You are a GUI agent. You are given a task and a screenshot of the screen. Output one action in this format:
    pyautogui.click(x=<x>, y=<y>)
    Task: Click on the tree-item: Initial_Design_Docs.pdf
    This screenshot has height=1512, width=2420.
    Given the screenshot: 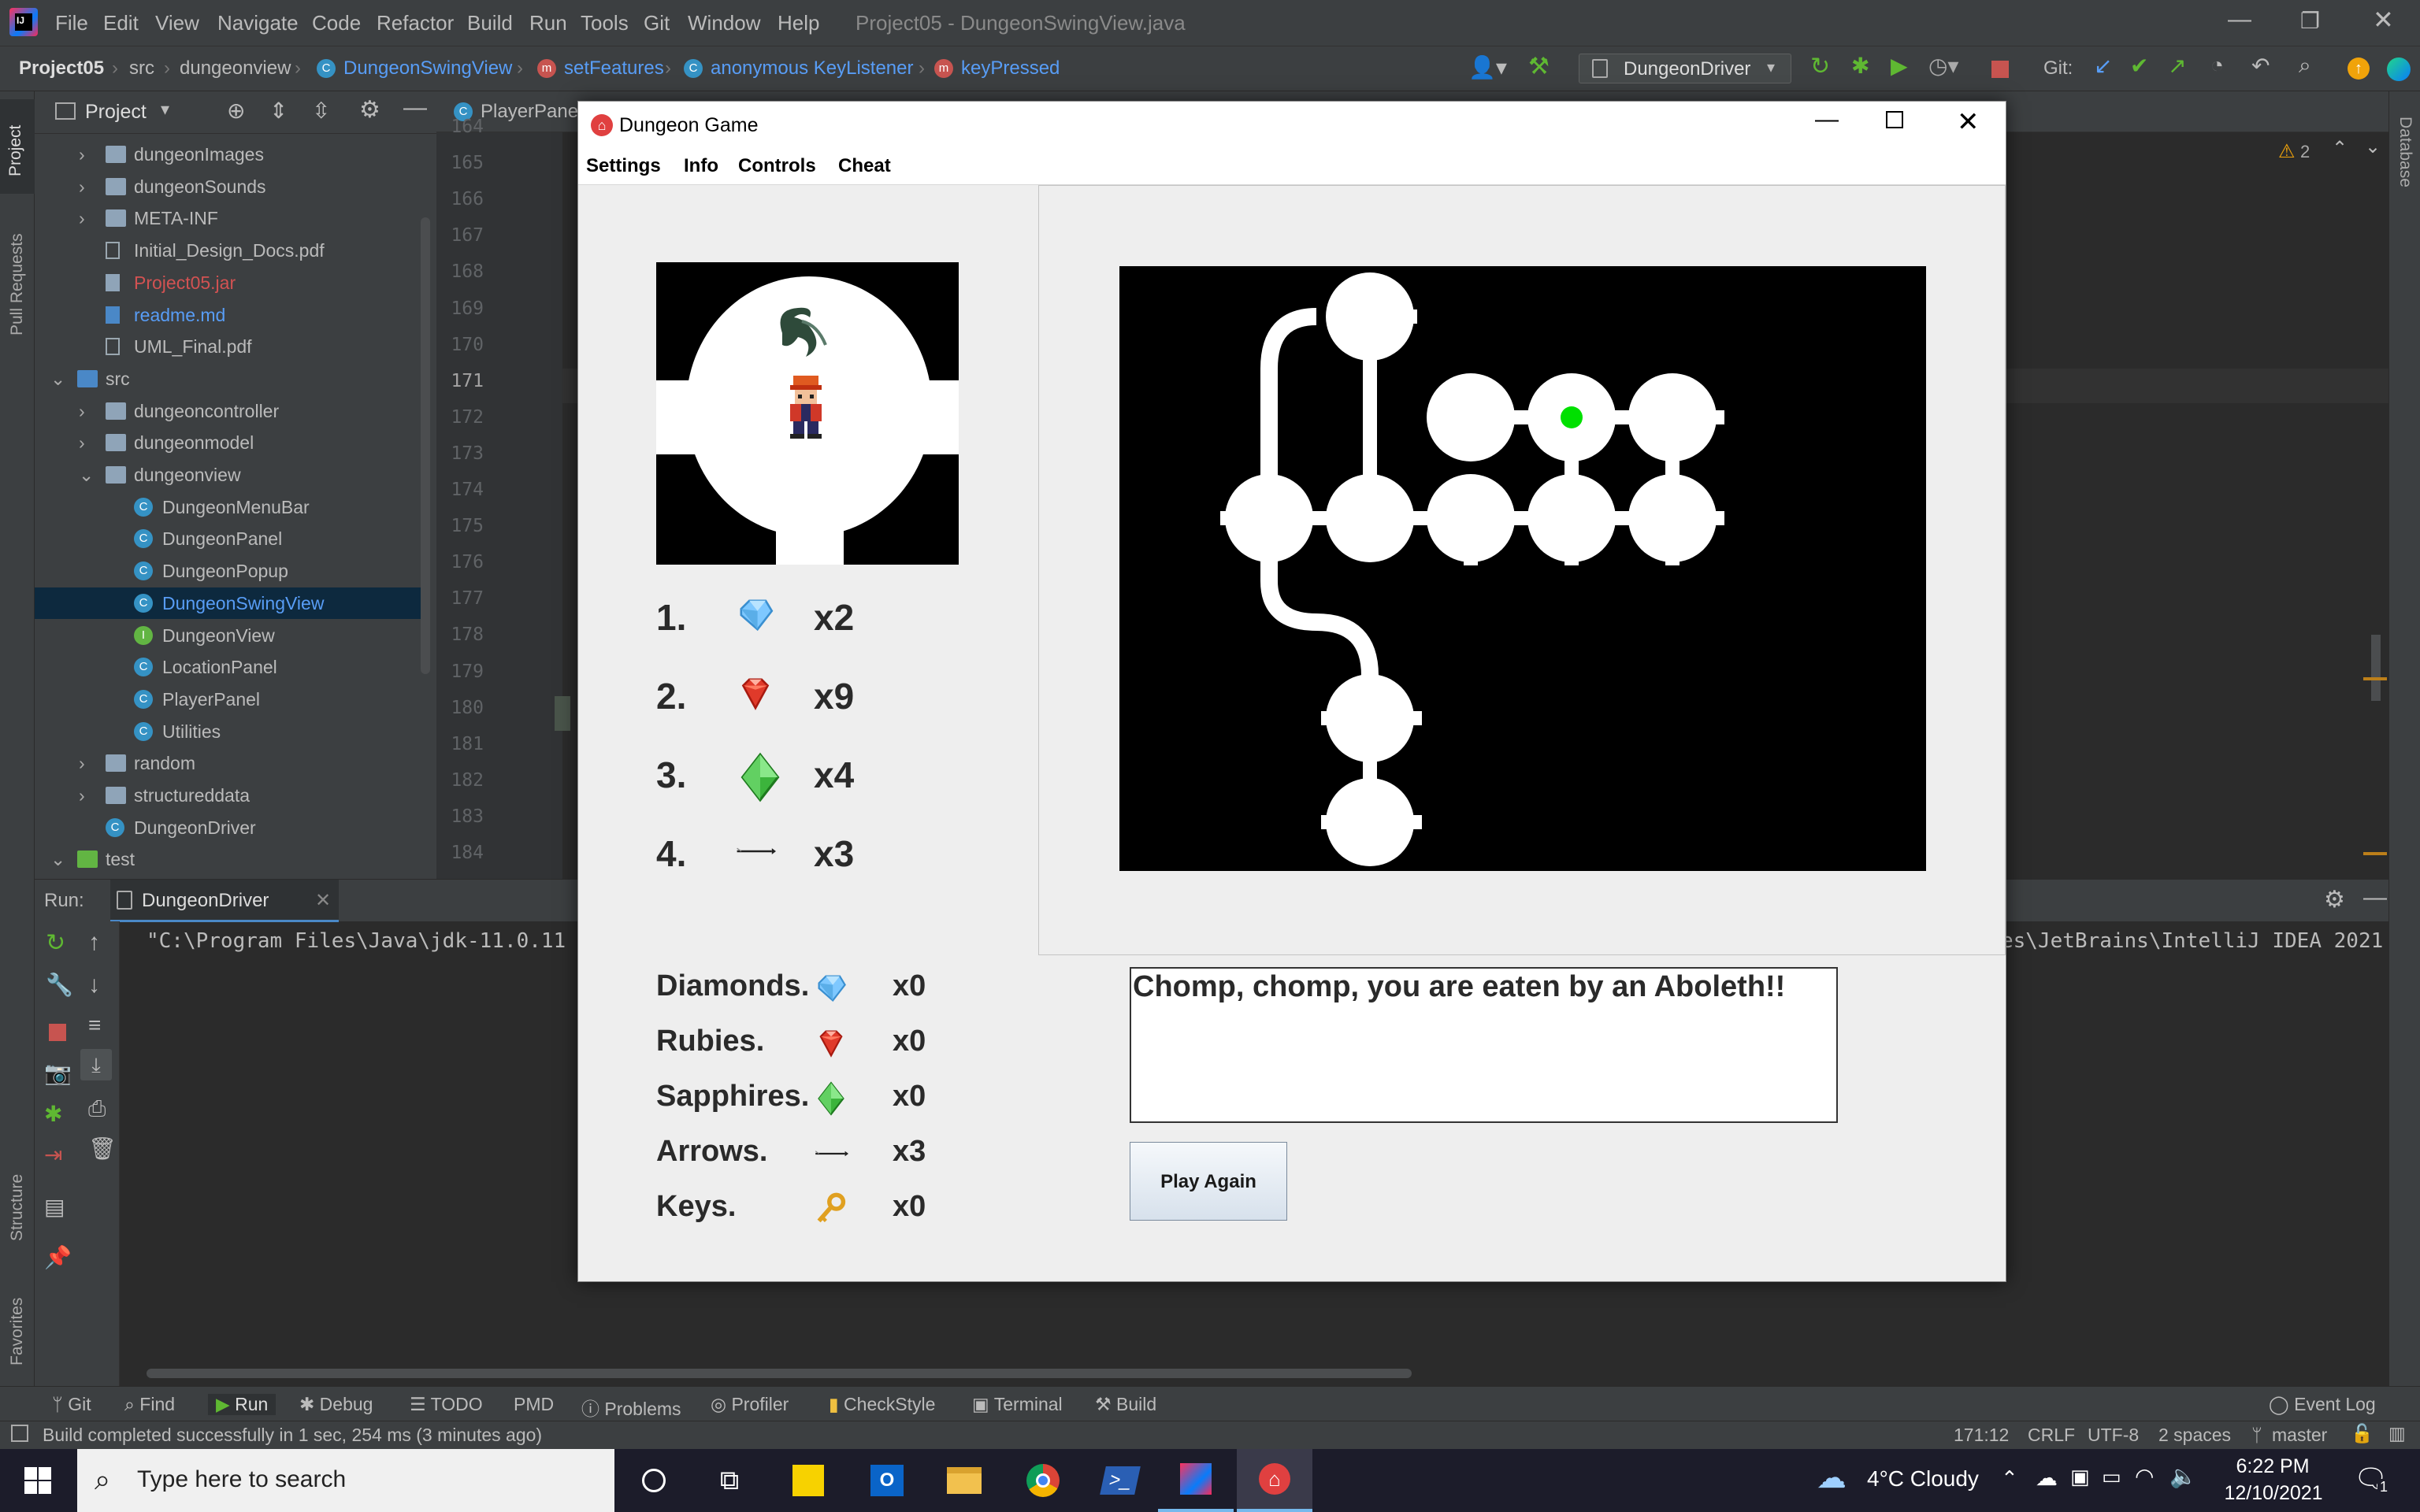 What is the action you would take?
    pyautogui.click(x=228, y=250)
    